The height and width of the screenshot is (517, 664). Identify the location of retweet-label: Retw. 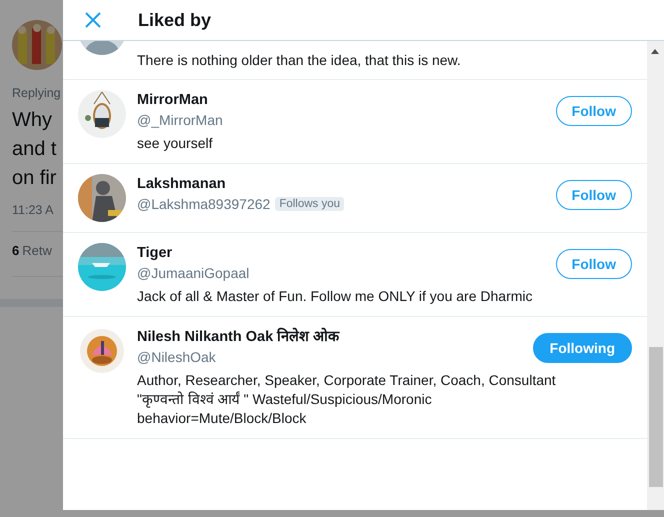
(37, 250).